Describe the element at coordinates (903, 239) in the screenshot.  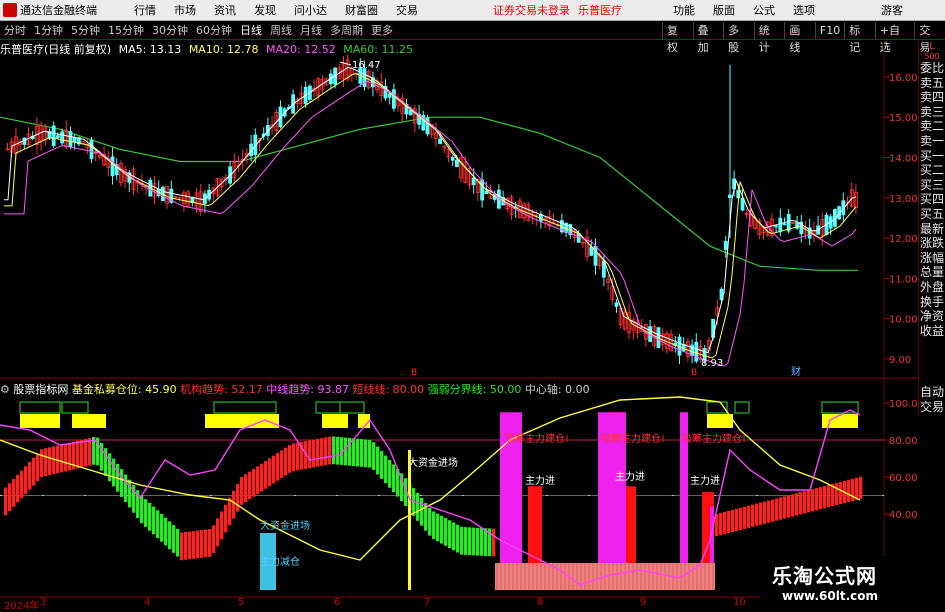
I see `price-tick-label: 12.00` at that location.